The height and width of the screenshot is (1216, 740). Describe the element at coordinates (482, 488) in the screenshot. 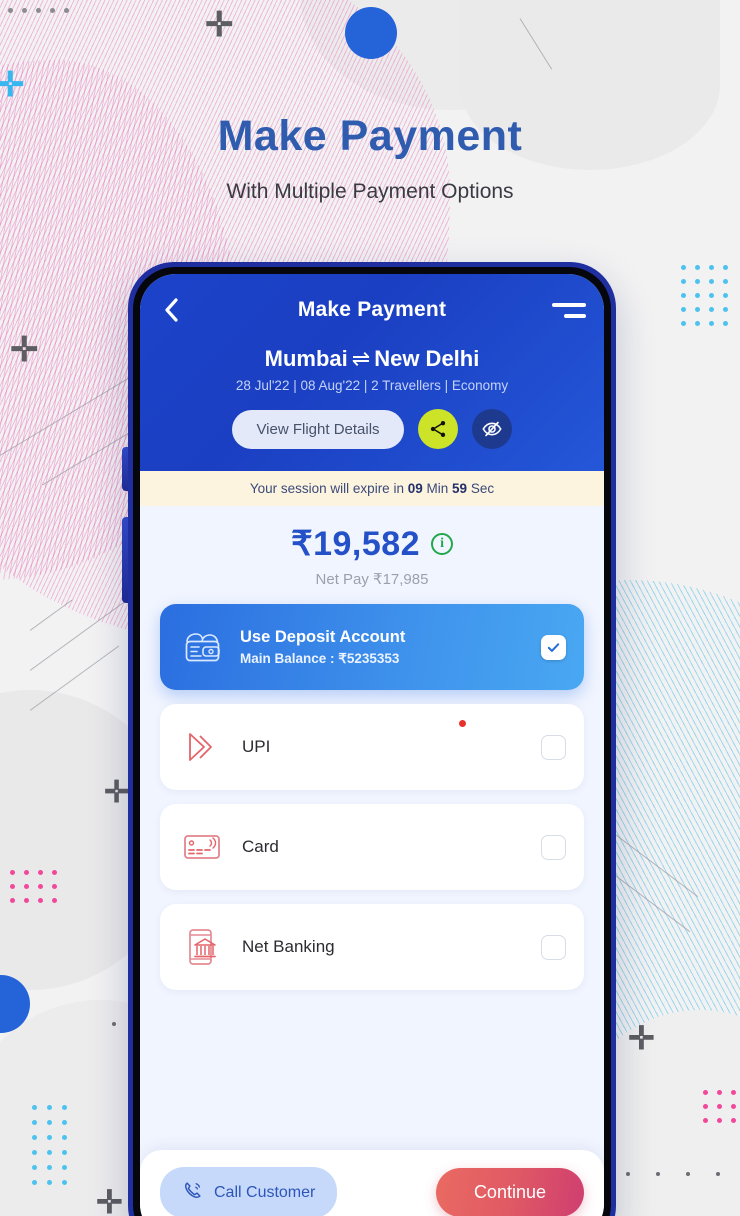

I see `session-seconds-unit: Sec` at that location.